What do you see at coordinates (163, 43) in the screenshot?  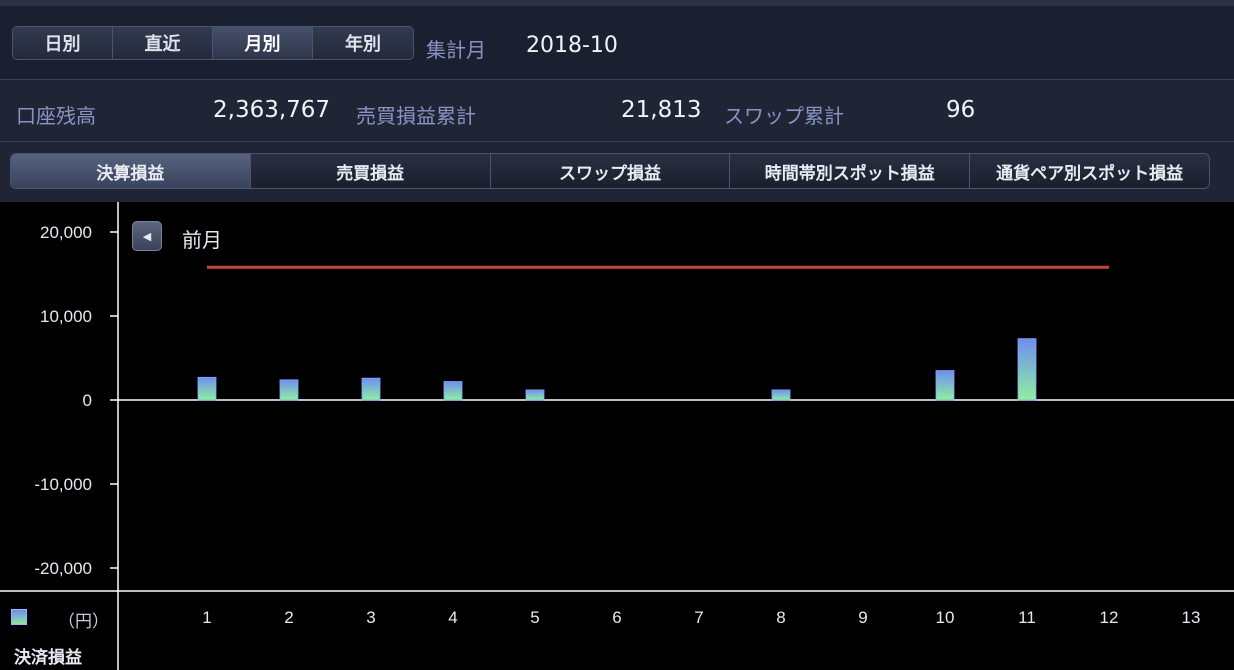 I see `period-recent-button: 直近` at bounding box center [163, 43].